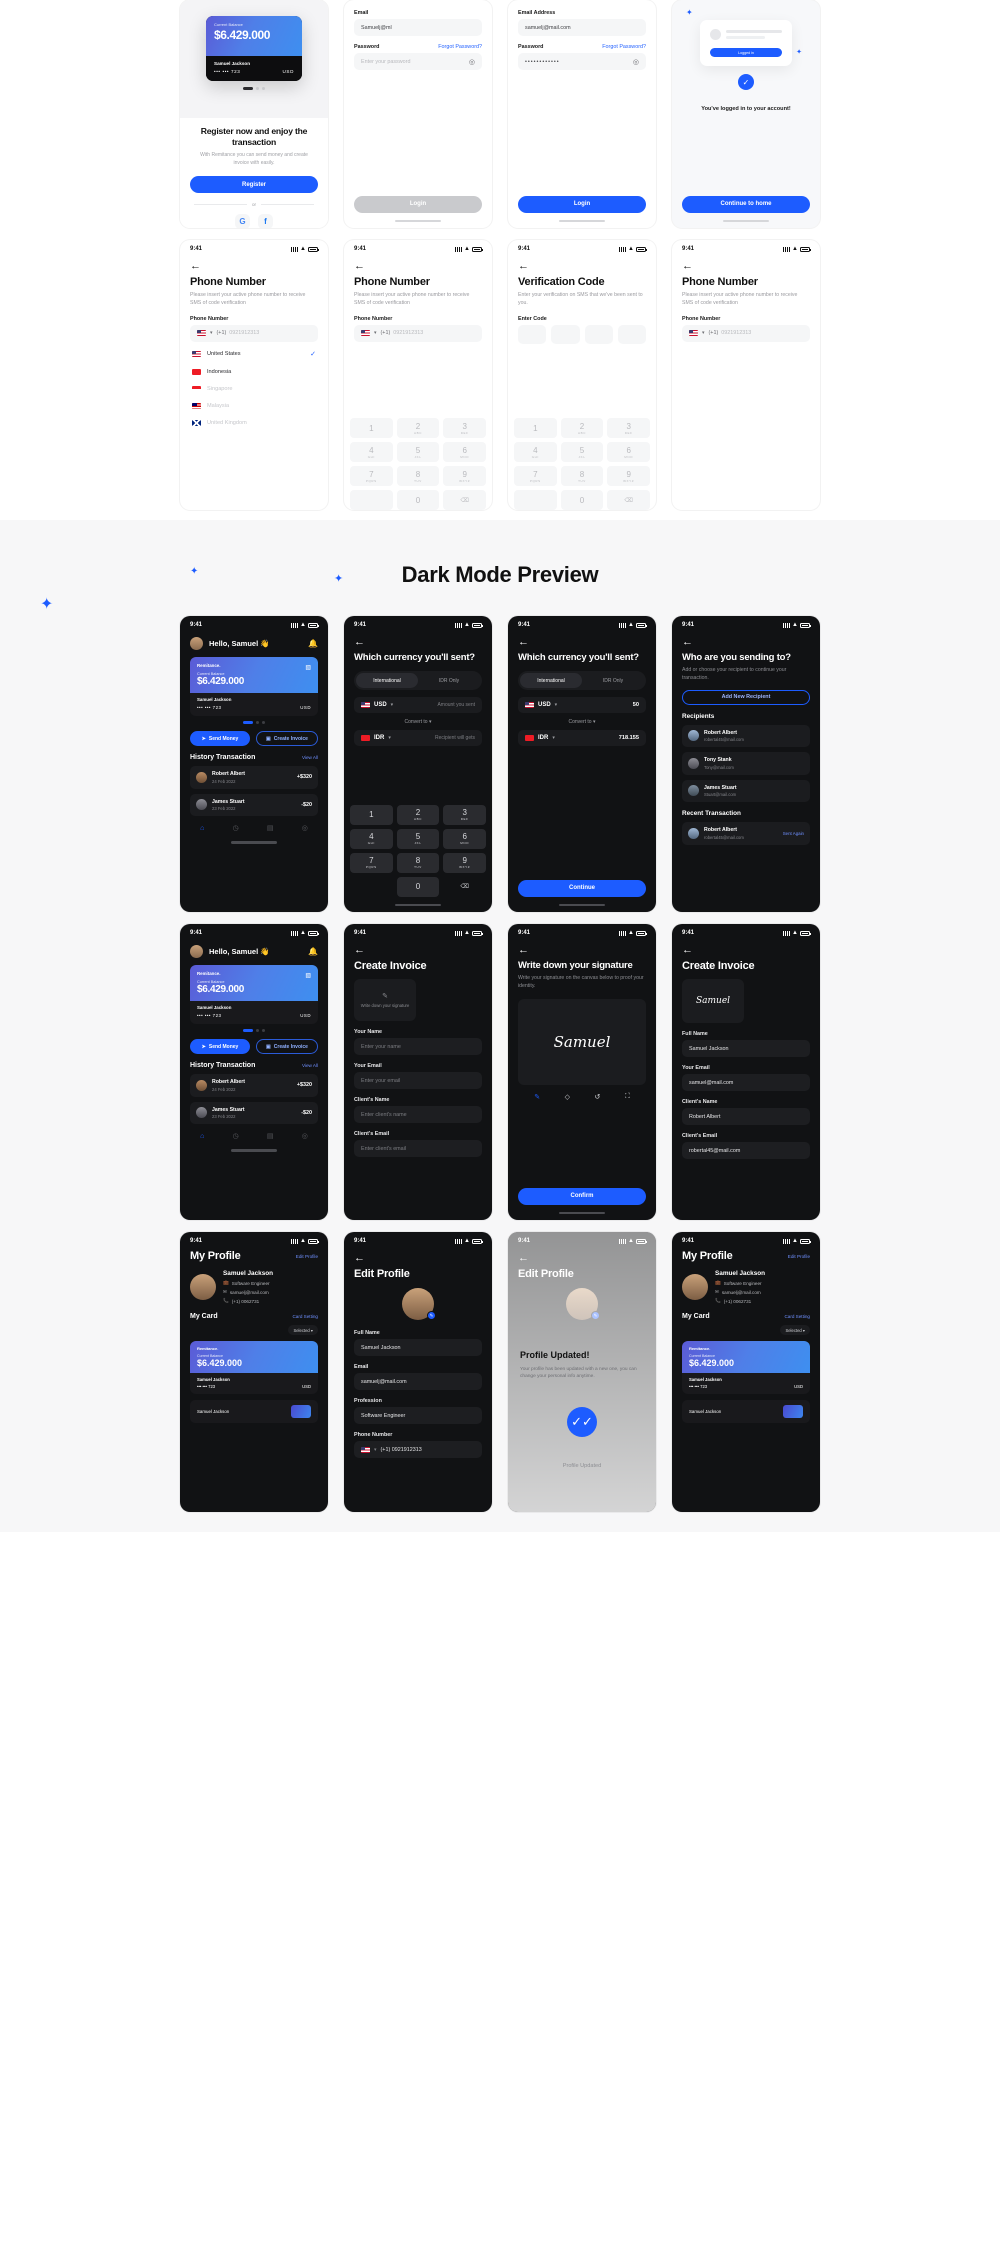 The height and width of the screenshot is (2267, 1000). I want to click on list-item: Tony Stank Tony@mail.com, so click(746, 763).